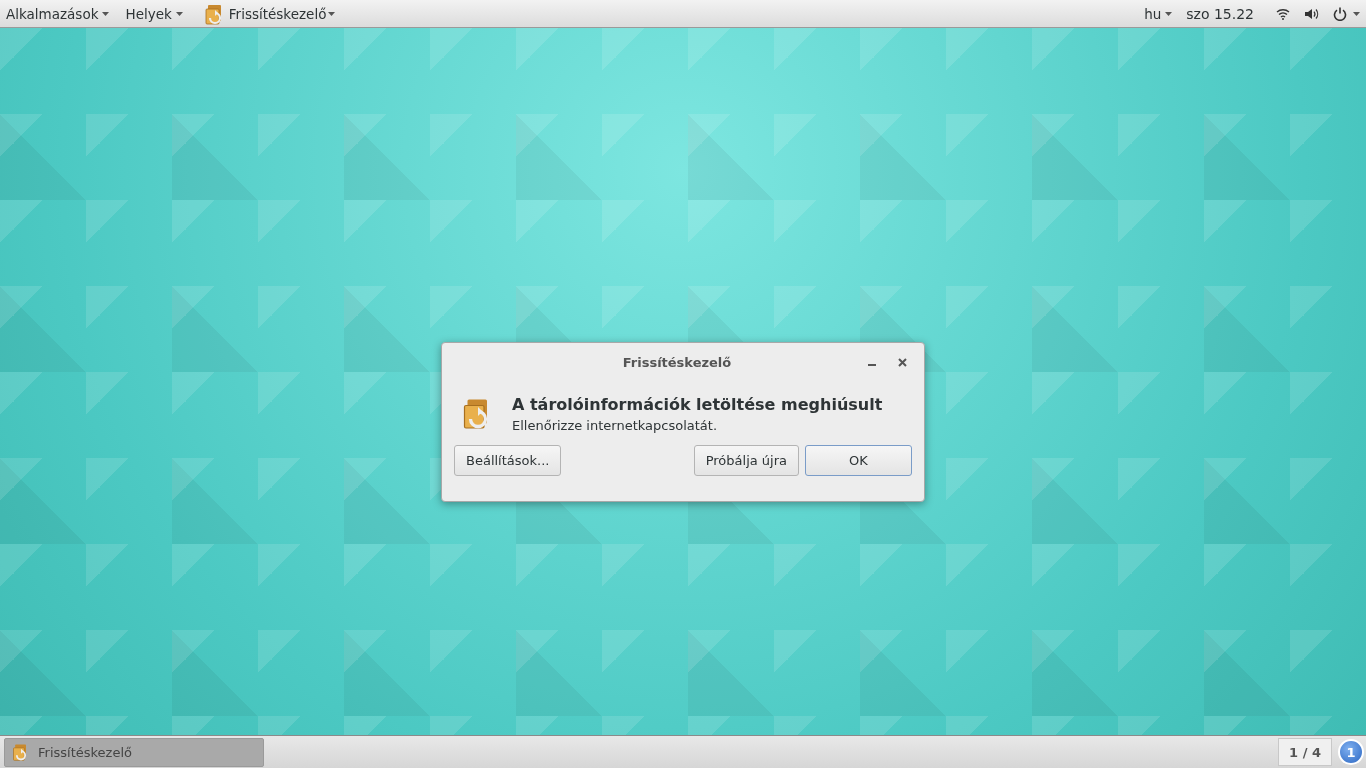 The image size is (1366, 768). I want to click on dialog-button: Próbálja újra, so click(746, 460).